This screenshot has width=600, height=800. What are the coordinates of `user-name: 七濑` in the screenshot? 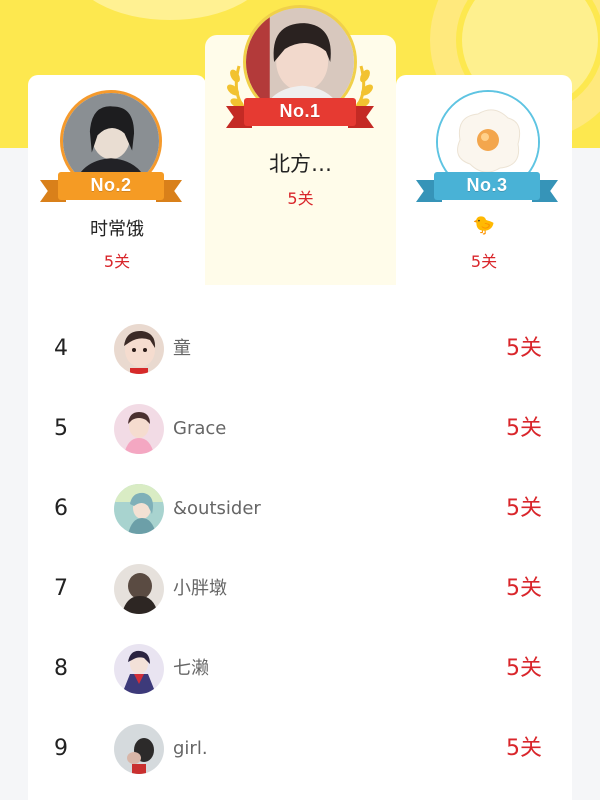 It's located at (191, 668).